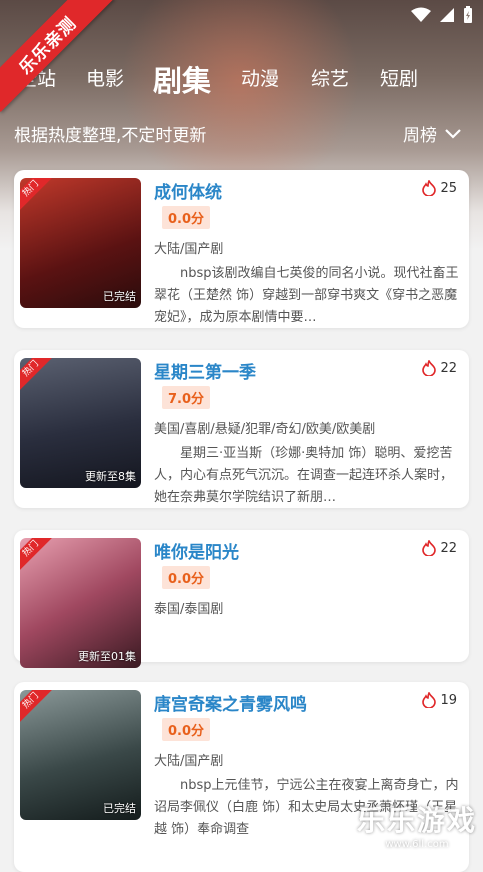 This screenshot has height=872, width=483. Describe the element at coordinates (80, 603) in the screenshot. I see `poster-image: 热门 更新至01集` at that location.